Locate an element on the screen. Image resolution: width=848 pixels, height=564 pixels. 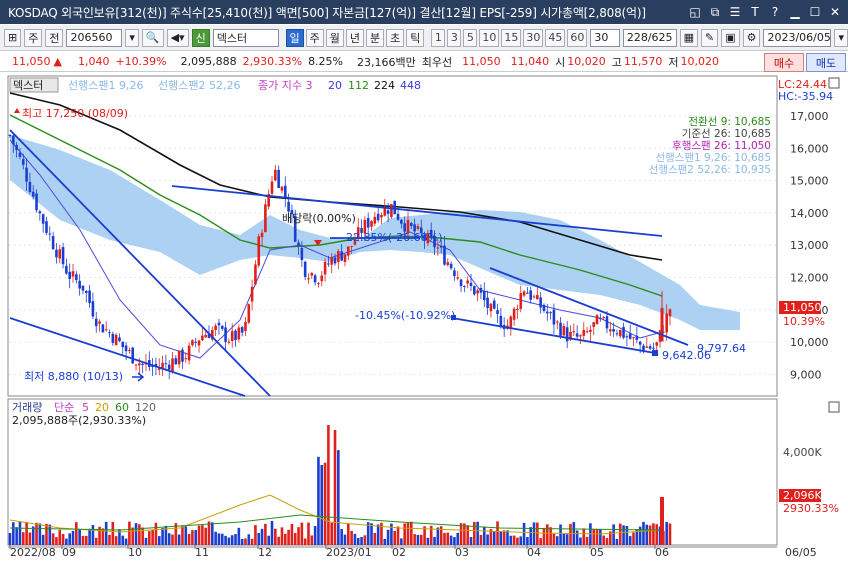
count-select: 30 is located at coordinates (605, 37).